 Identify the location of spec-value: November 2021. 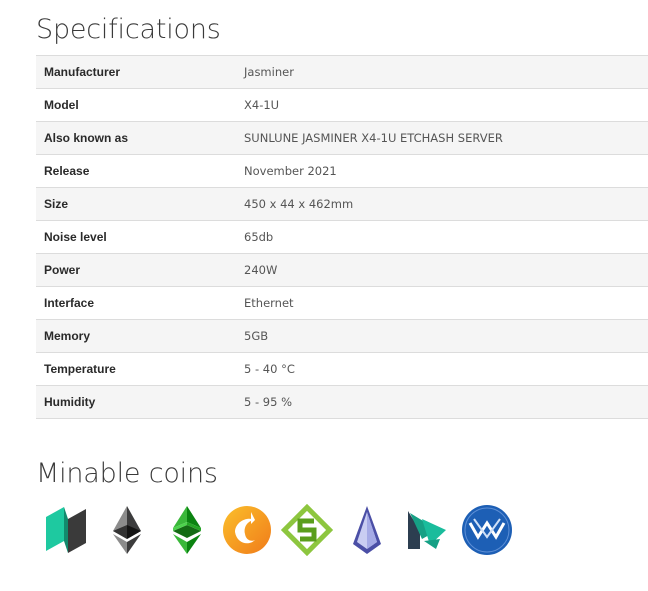
(442, 171).